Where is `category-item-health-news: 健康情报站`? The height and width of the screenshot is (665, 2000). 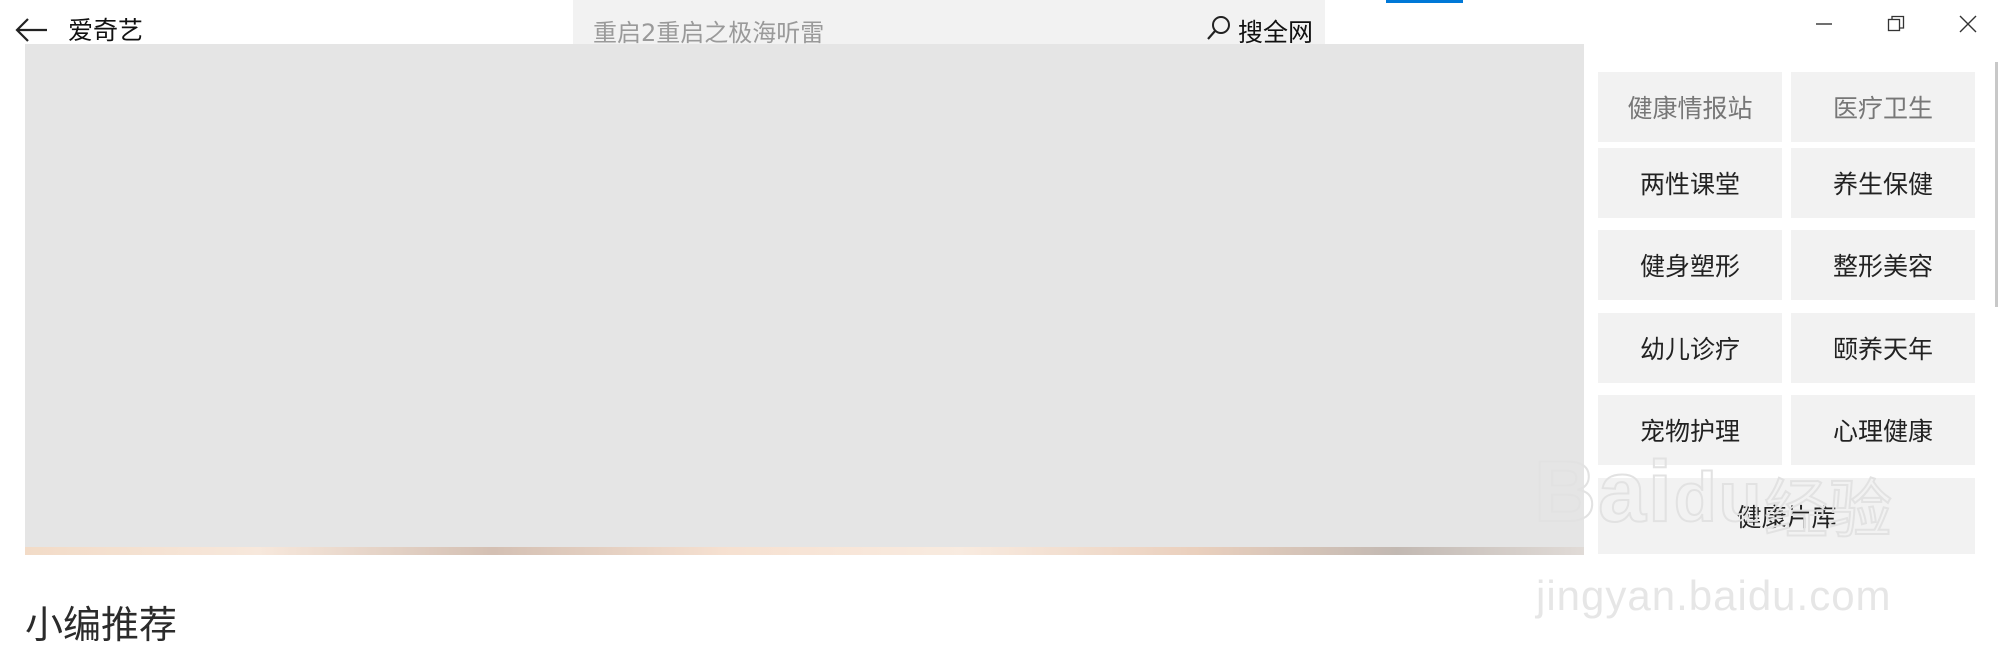
category-item-health-news: 健康情报站 is located at coordinates (1690, 107).